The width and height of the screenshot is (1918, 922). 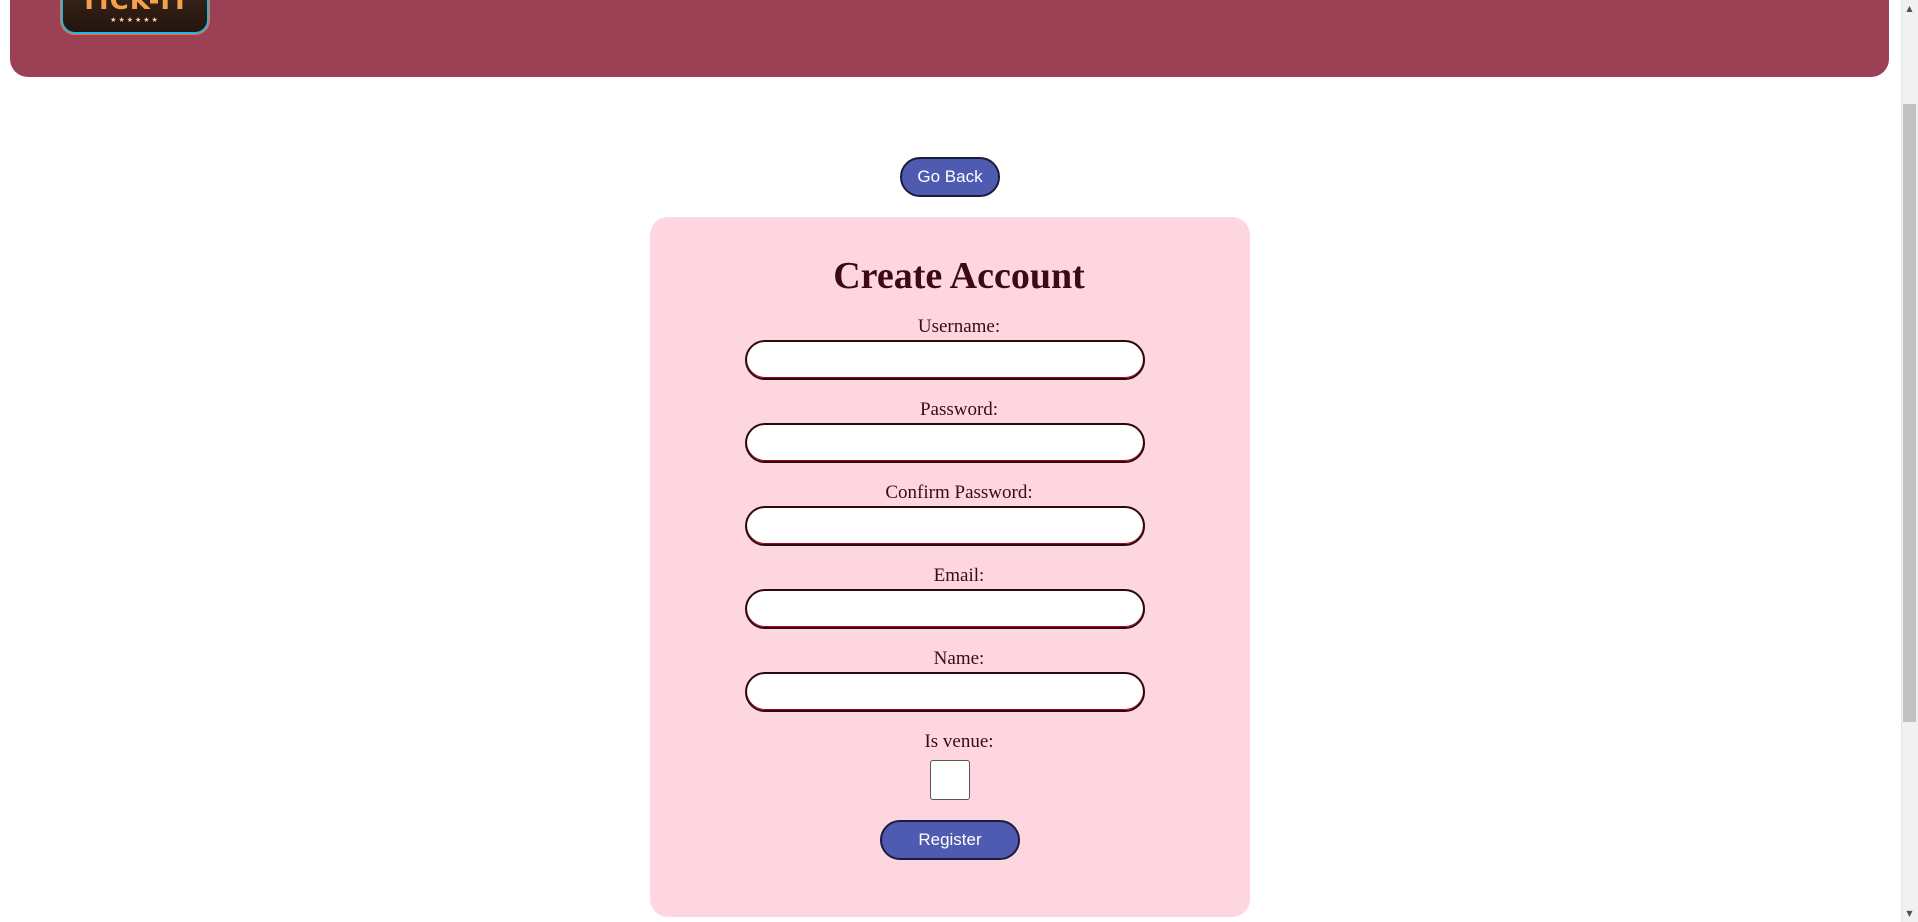 What do you see at coordinates (135, 20) in the screenshot?
I see `logo-subtext: ★★★★★★` at bounding box center [135, 20].